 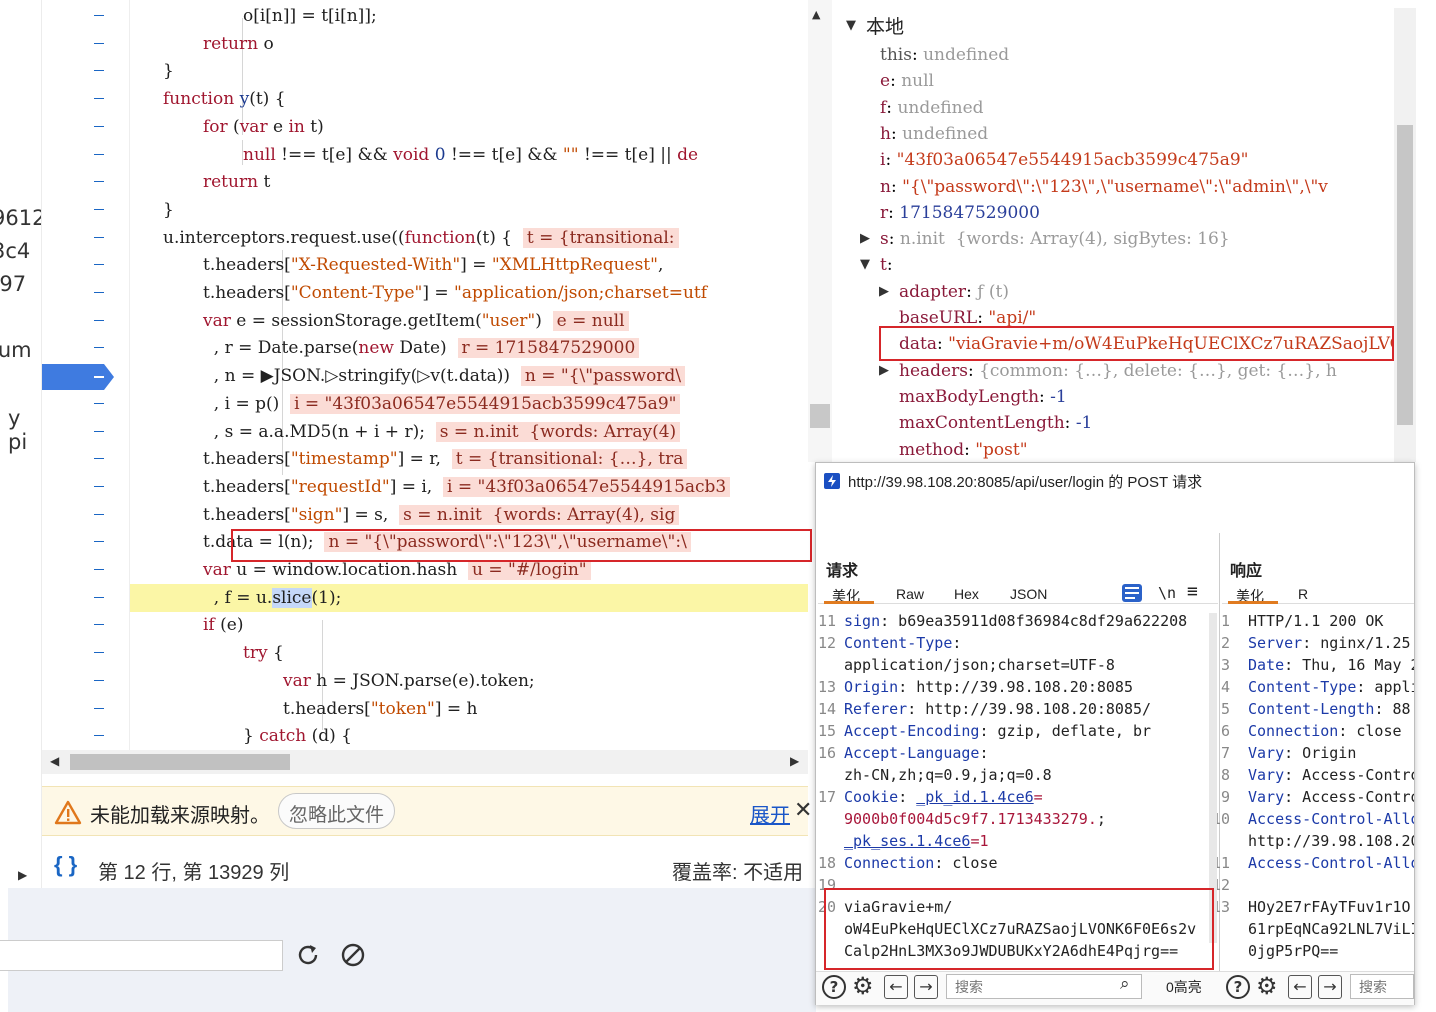 I want to click on scope-variable-row: r: 1715847529000, so click(x=960, y=213).